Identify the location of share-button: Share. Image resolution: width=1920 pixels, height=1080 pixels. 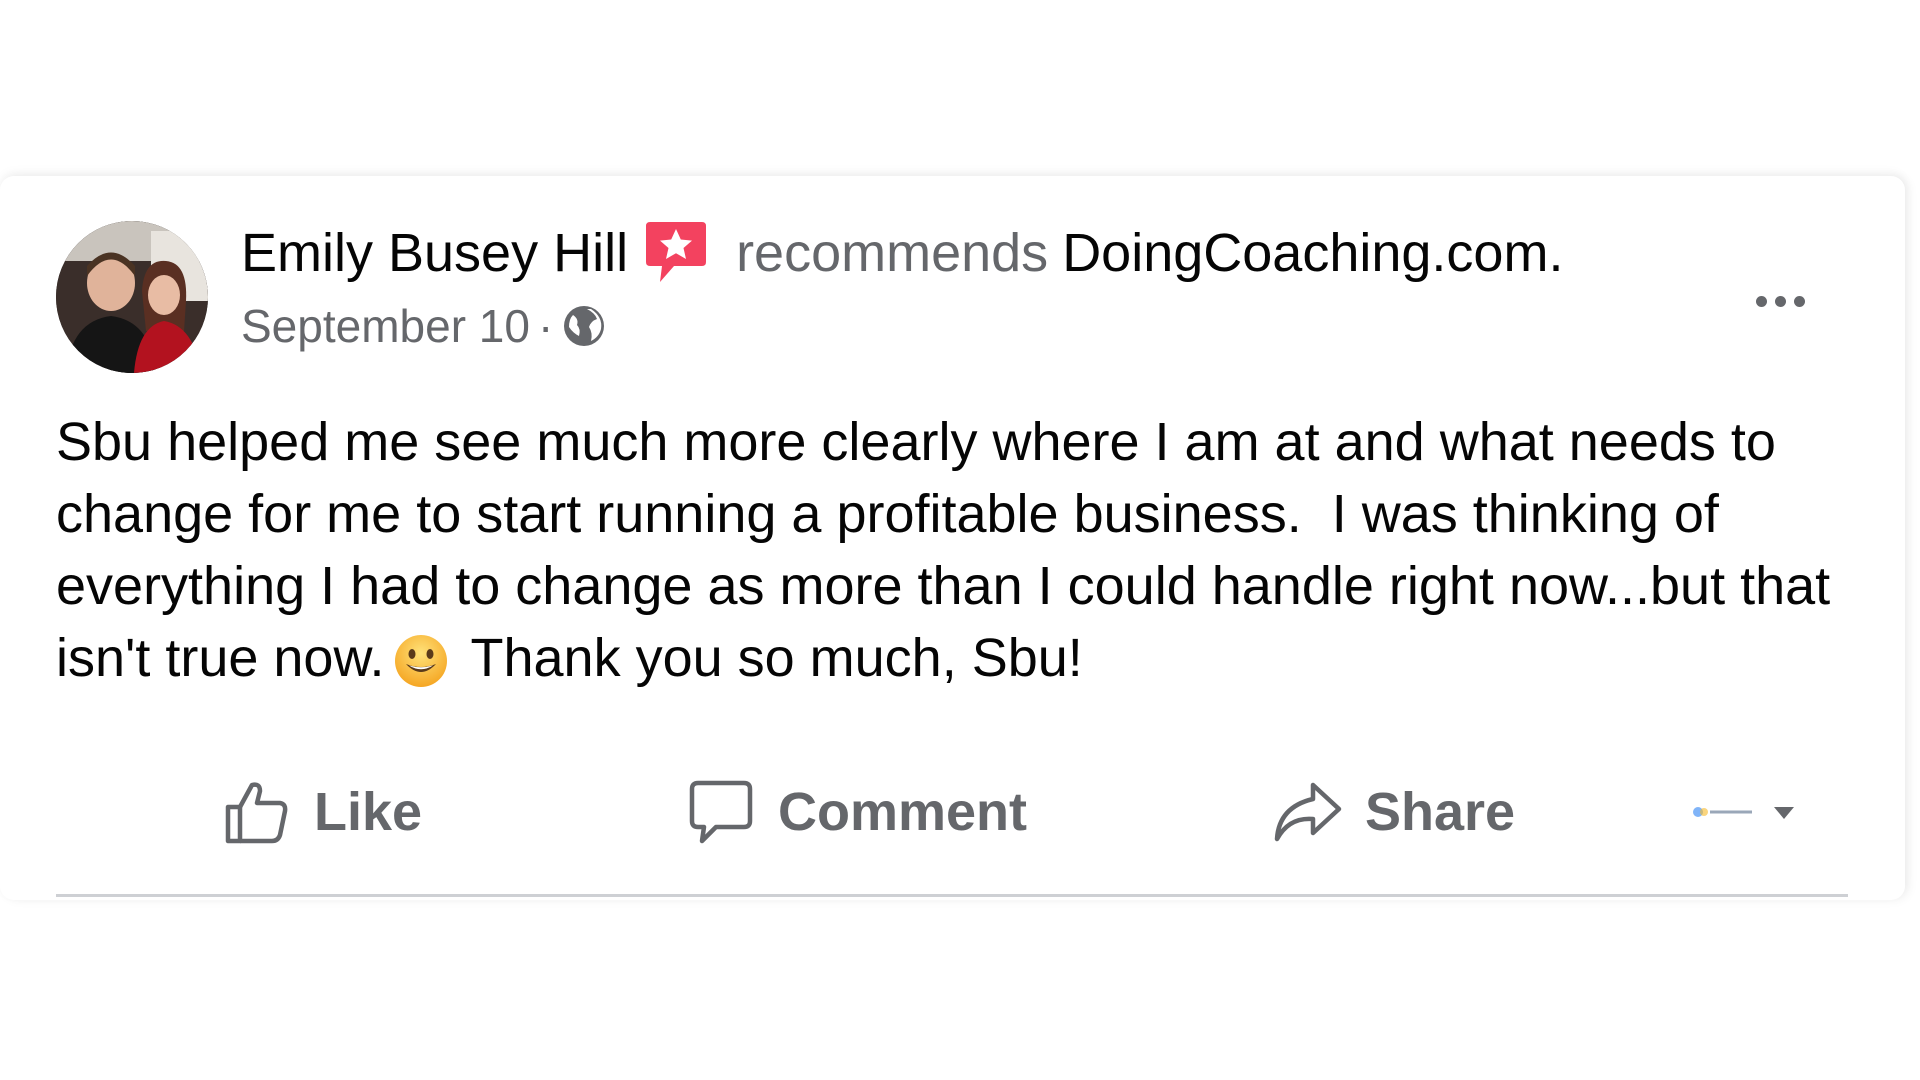
(1393, 812).